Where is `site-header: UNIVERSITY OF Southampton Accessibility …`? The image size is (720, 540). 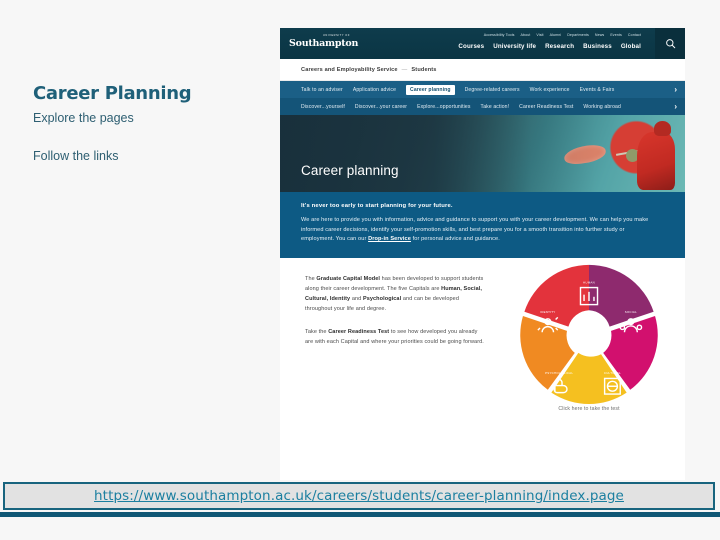 site-header: UNIVERSITY OF Southampton Accessibility … is located at coordinates (482, 43).